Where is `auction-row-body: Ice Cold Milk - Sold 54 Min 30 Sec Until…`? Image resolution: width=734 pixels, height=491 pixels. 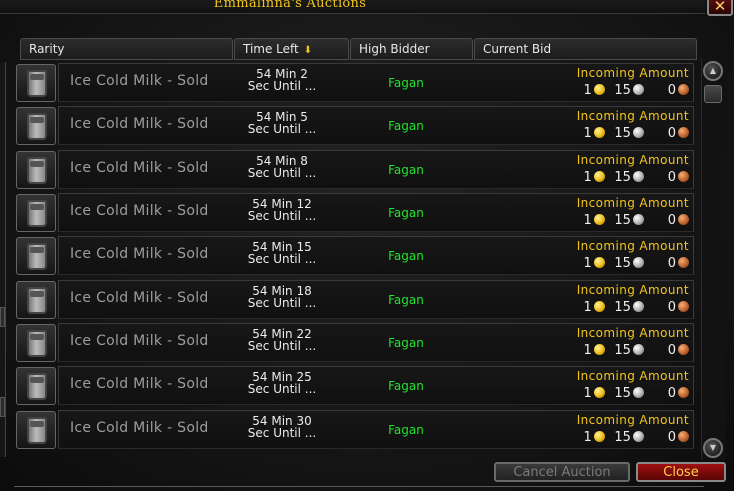 auction-row-body: Ice Cold Milk - Sold 54 Min 30 Sec Until… is located at coordinates (376, 429).